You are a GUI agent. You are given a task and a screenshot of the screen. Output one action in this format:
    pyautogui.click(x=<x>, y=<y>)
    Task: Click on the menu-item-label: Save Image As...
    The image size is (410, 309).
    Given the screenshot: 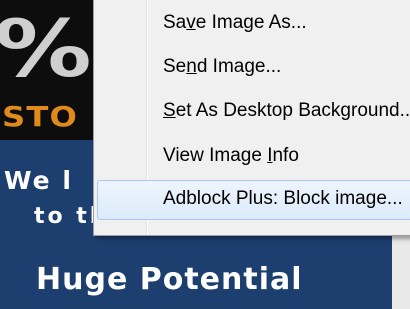 What is the action you would take?
    pyautogui.click(x=235, y=22)
    